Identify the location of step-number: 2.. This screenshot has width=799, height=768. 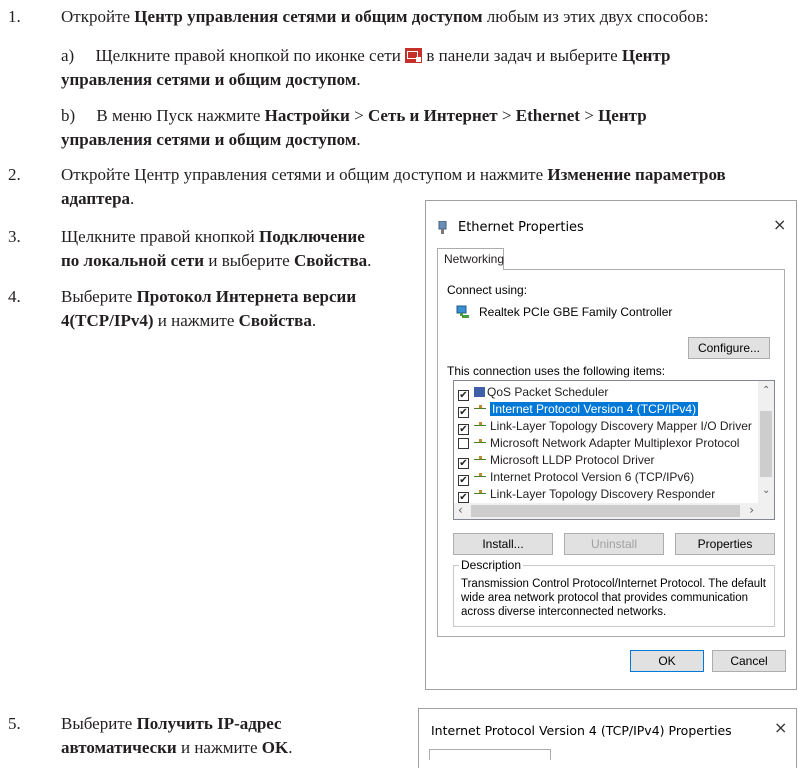
(14, 174).